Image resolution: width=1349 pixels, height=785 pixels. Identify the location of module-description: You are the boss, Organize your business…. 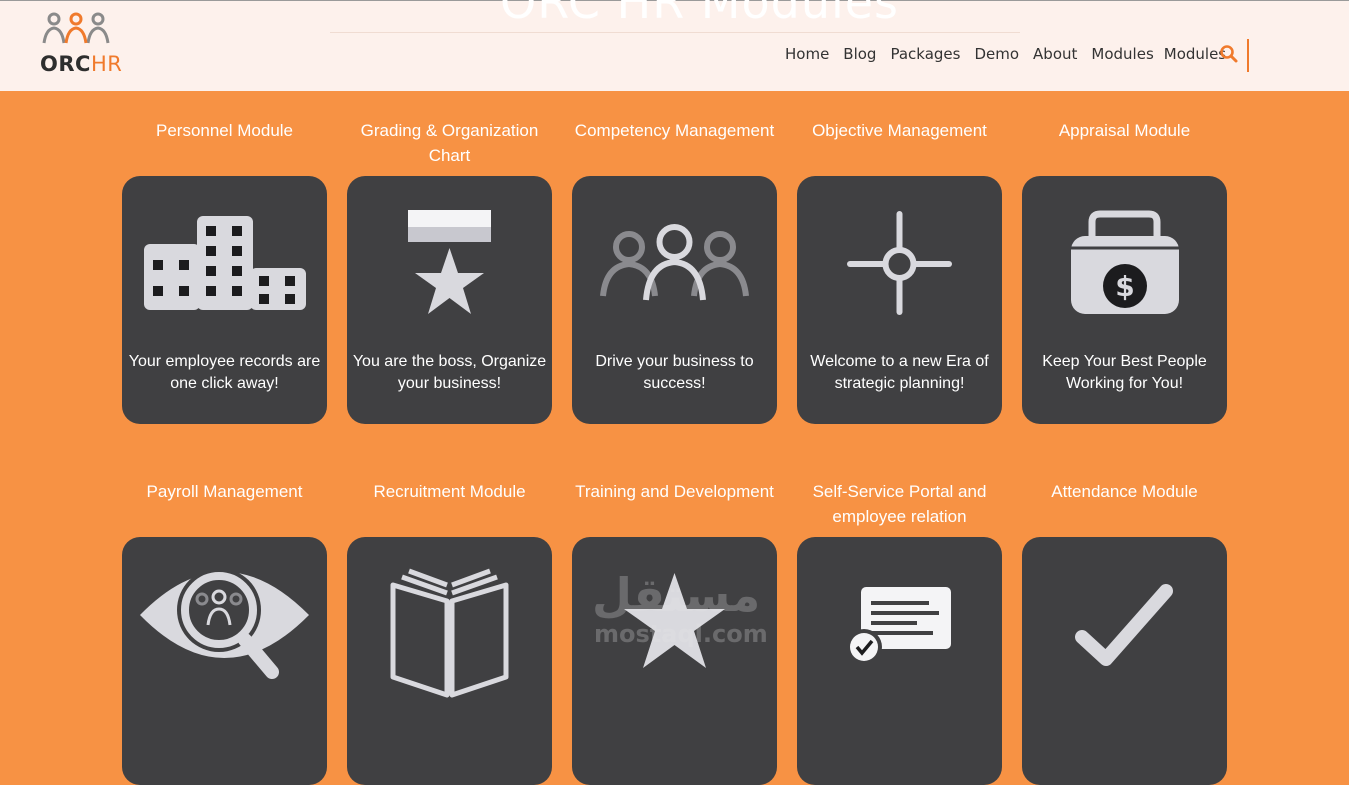
(449, 372).